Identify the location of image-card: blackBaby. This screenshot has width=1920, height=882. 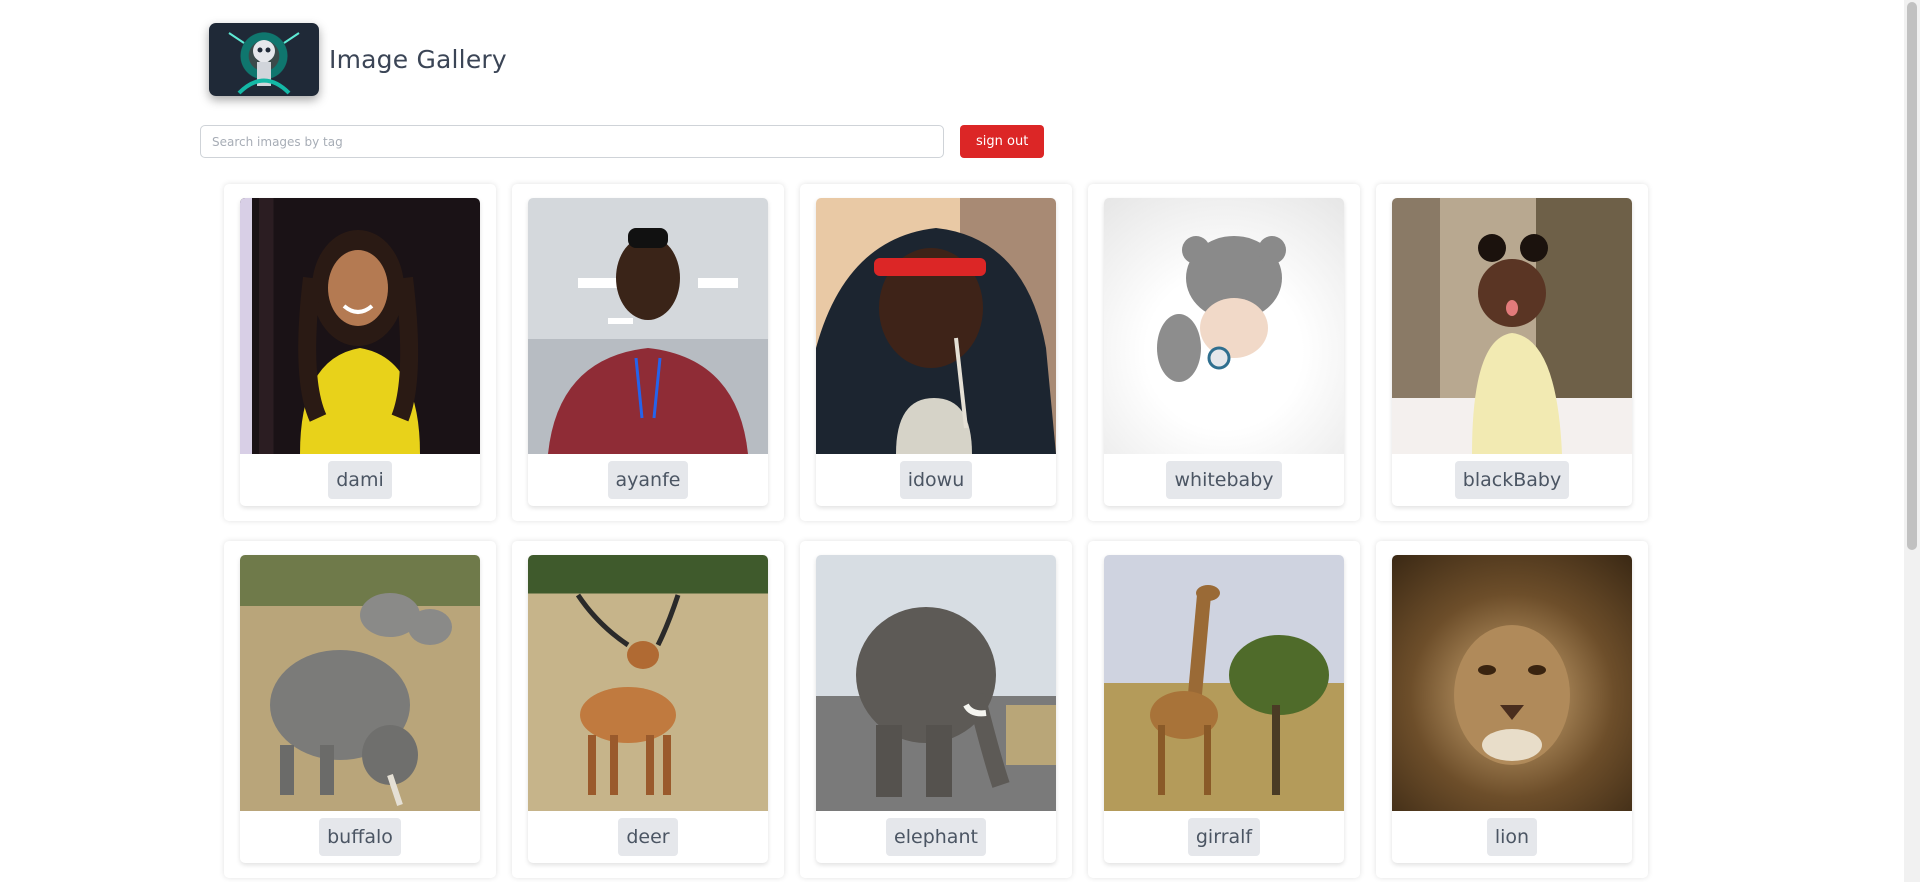
(1512, 352).